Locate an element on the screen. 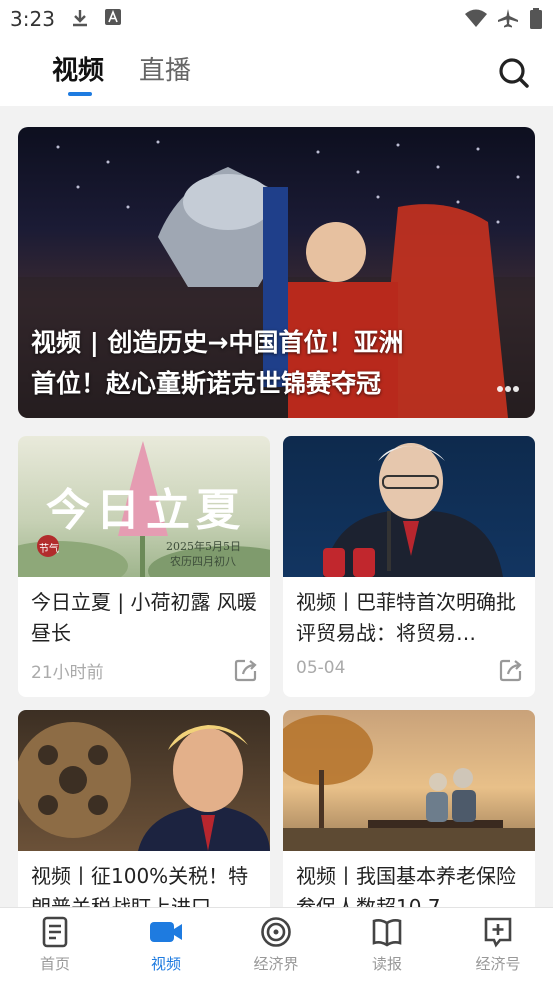 The height and width of the screenshot is (984, 553). wifi-icon is located at coordinates (476, 18).